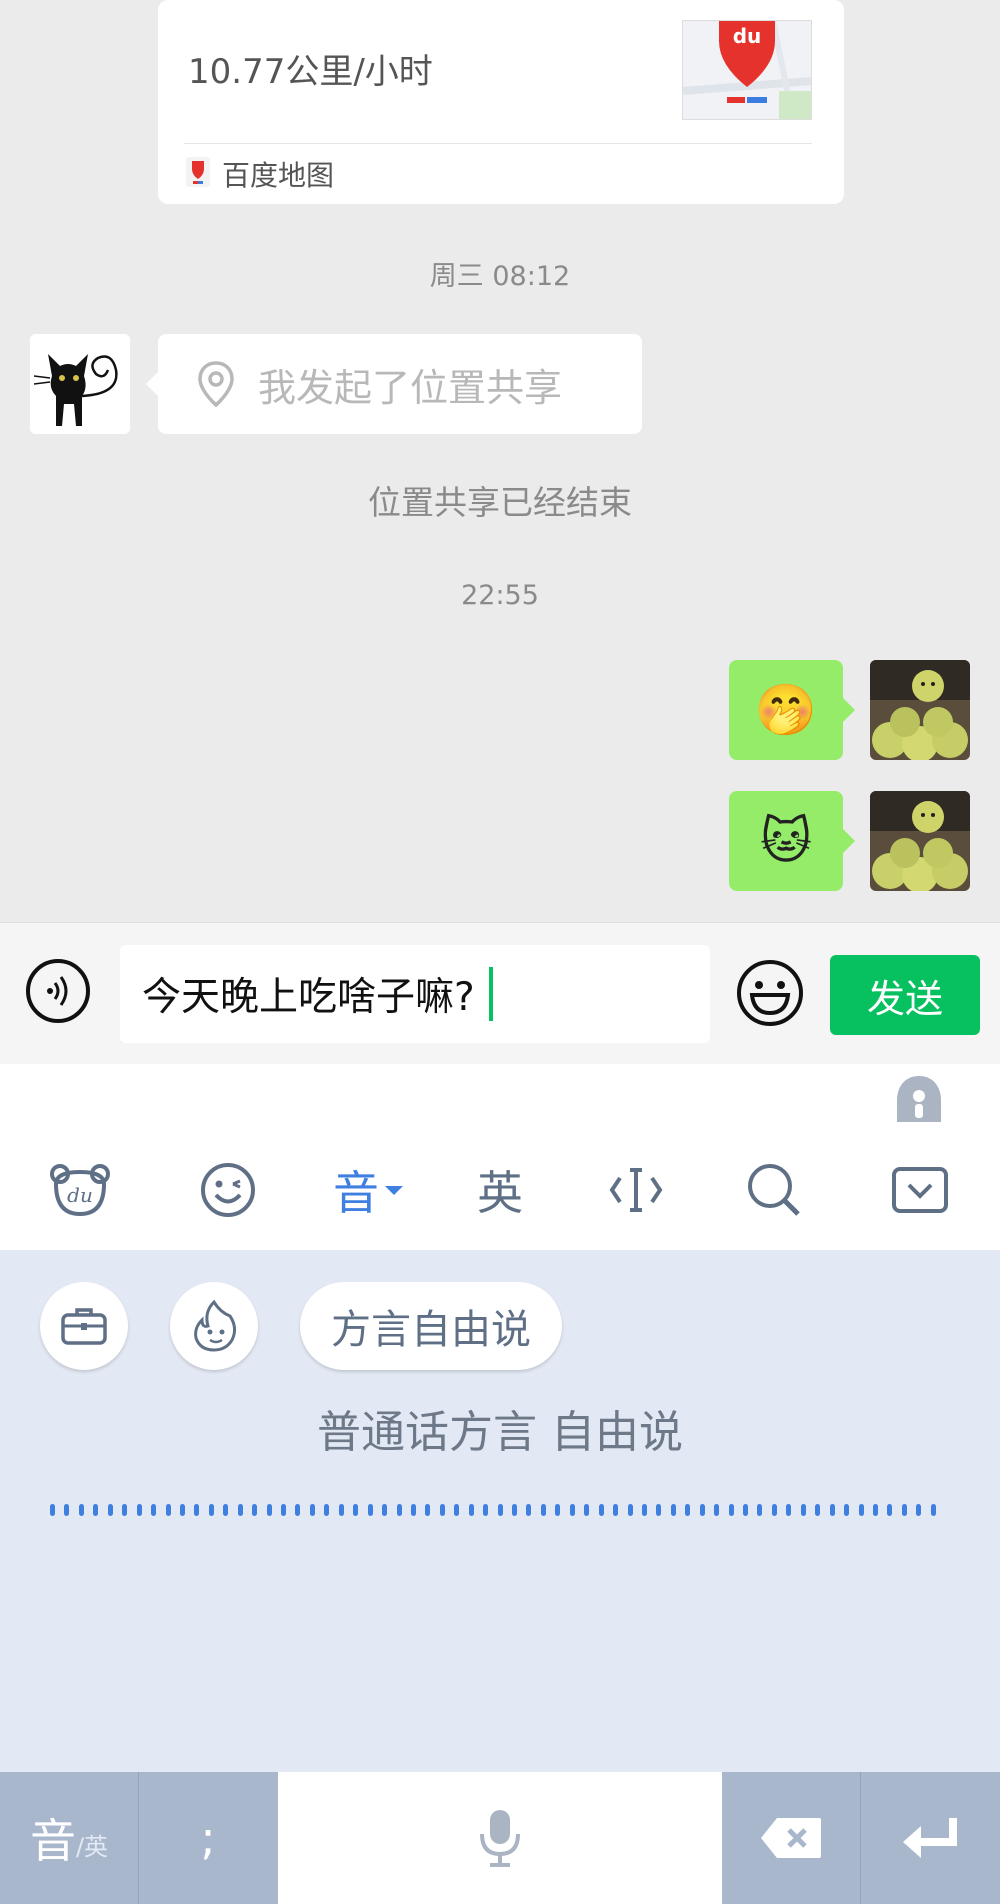 This screenshot has height=1904, width=1000. I want to click on du-logo-text: du, so click(80, 1195).